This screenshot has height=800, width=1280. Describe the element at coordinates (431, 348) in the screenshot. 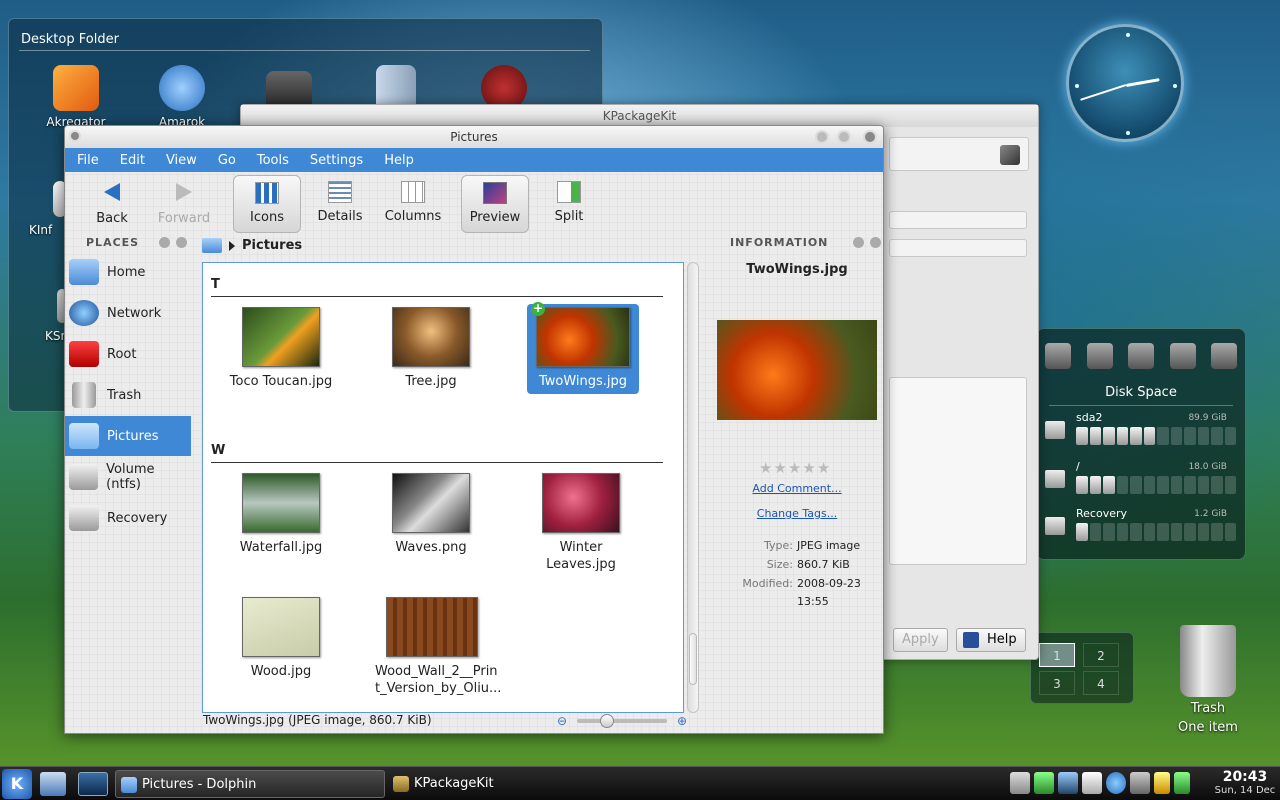

I see `file-item: Tree.jpg` at that location.